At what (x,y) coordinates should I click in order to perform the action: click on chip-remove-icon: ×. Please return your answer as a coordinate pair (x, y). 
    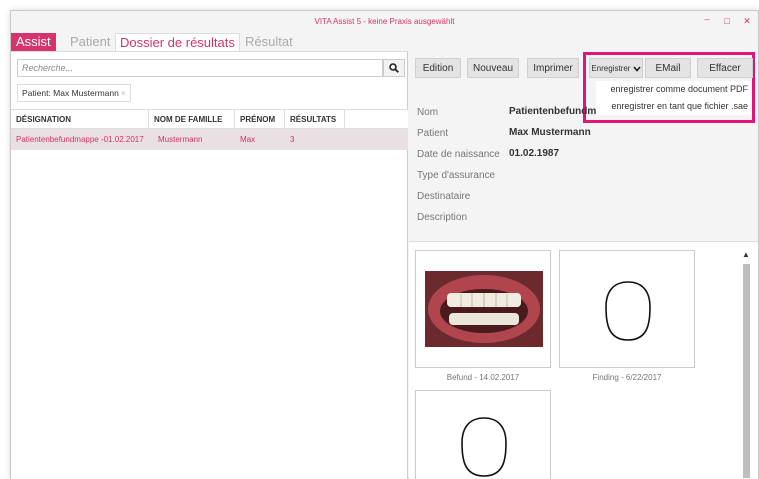
    Looking at the image, I should click on (123, 93).